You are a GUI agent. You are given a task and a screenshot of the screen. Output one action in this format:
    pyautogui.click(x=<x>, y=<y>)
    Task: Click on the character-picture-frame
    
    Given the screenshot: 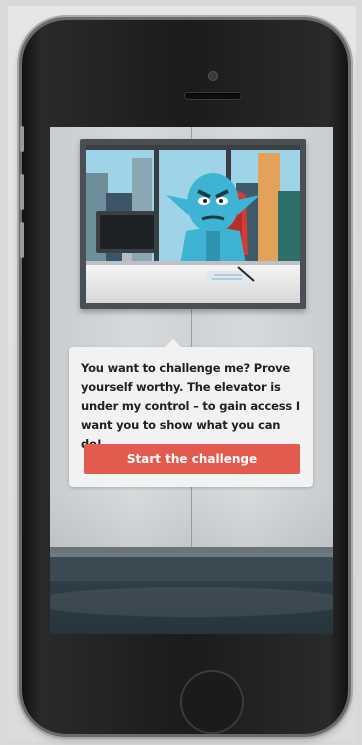 What is the action you would take?
    pyautogui.click(x=193, y=224)
    